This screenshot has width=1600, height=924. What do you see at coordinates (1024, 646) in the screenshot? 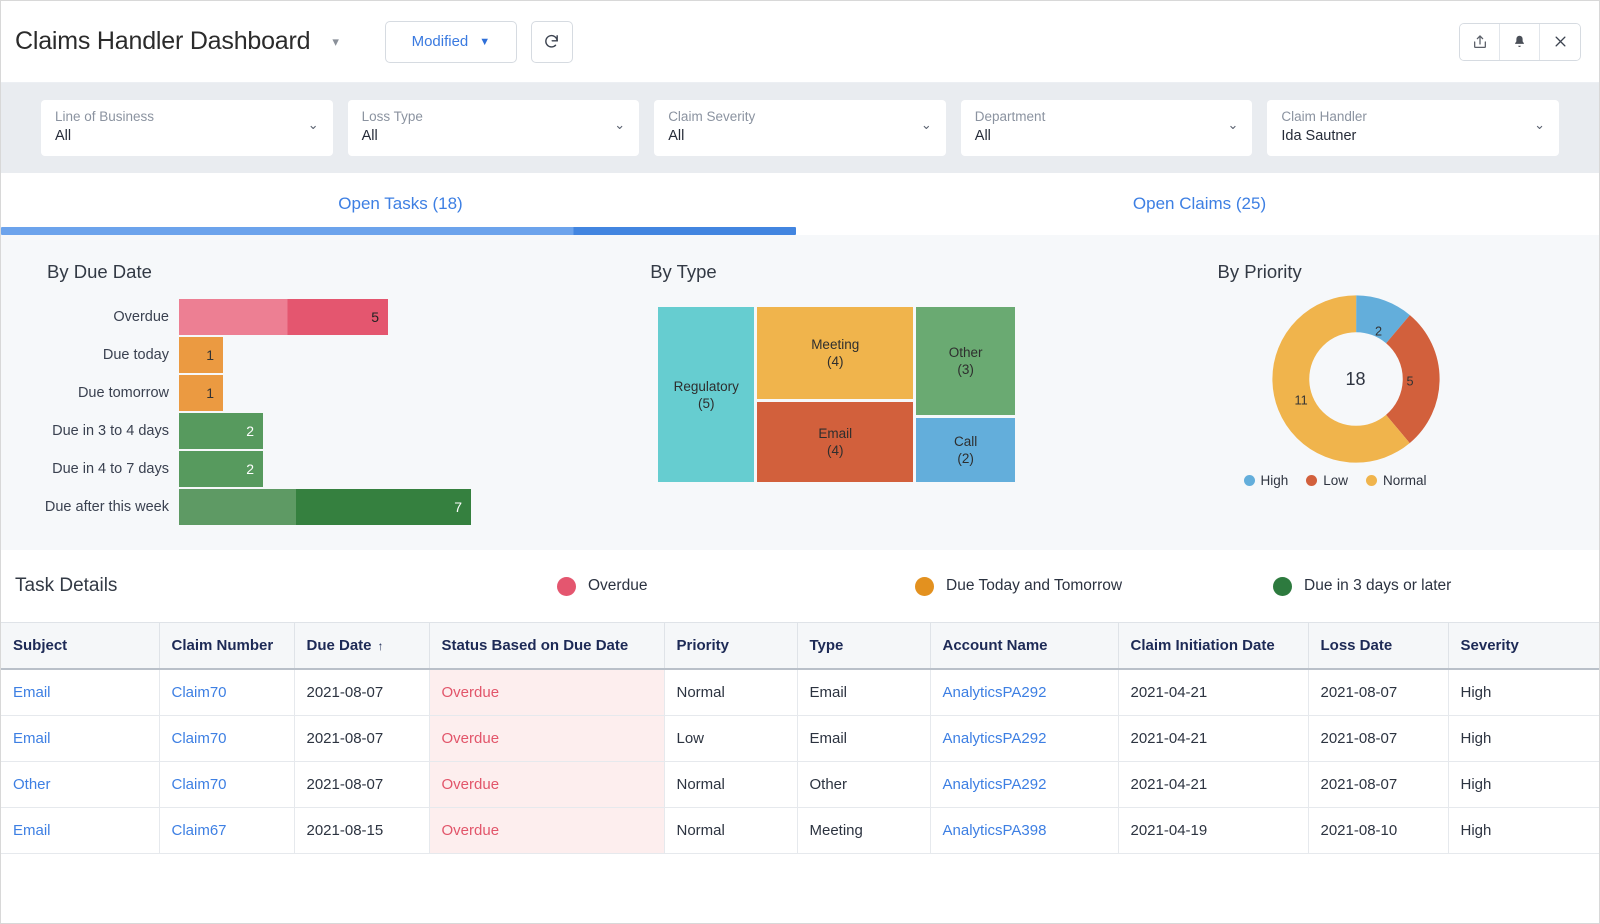
I see `column-header-account-name: Account Name` at bounding box center [1024, 646].